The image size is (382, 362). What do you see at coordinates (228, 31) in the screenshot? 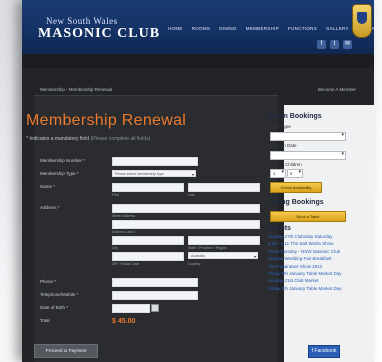
I see `nav-dining: Dining` at bounding box center [228, 31].